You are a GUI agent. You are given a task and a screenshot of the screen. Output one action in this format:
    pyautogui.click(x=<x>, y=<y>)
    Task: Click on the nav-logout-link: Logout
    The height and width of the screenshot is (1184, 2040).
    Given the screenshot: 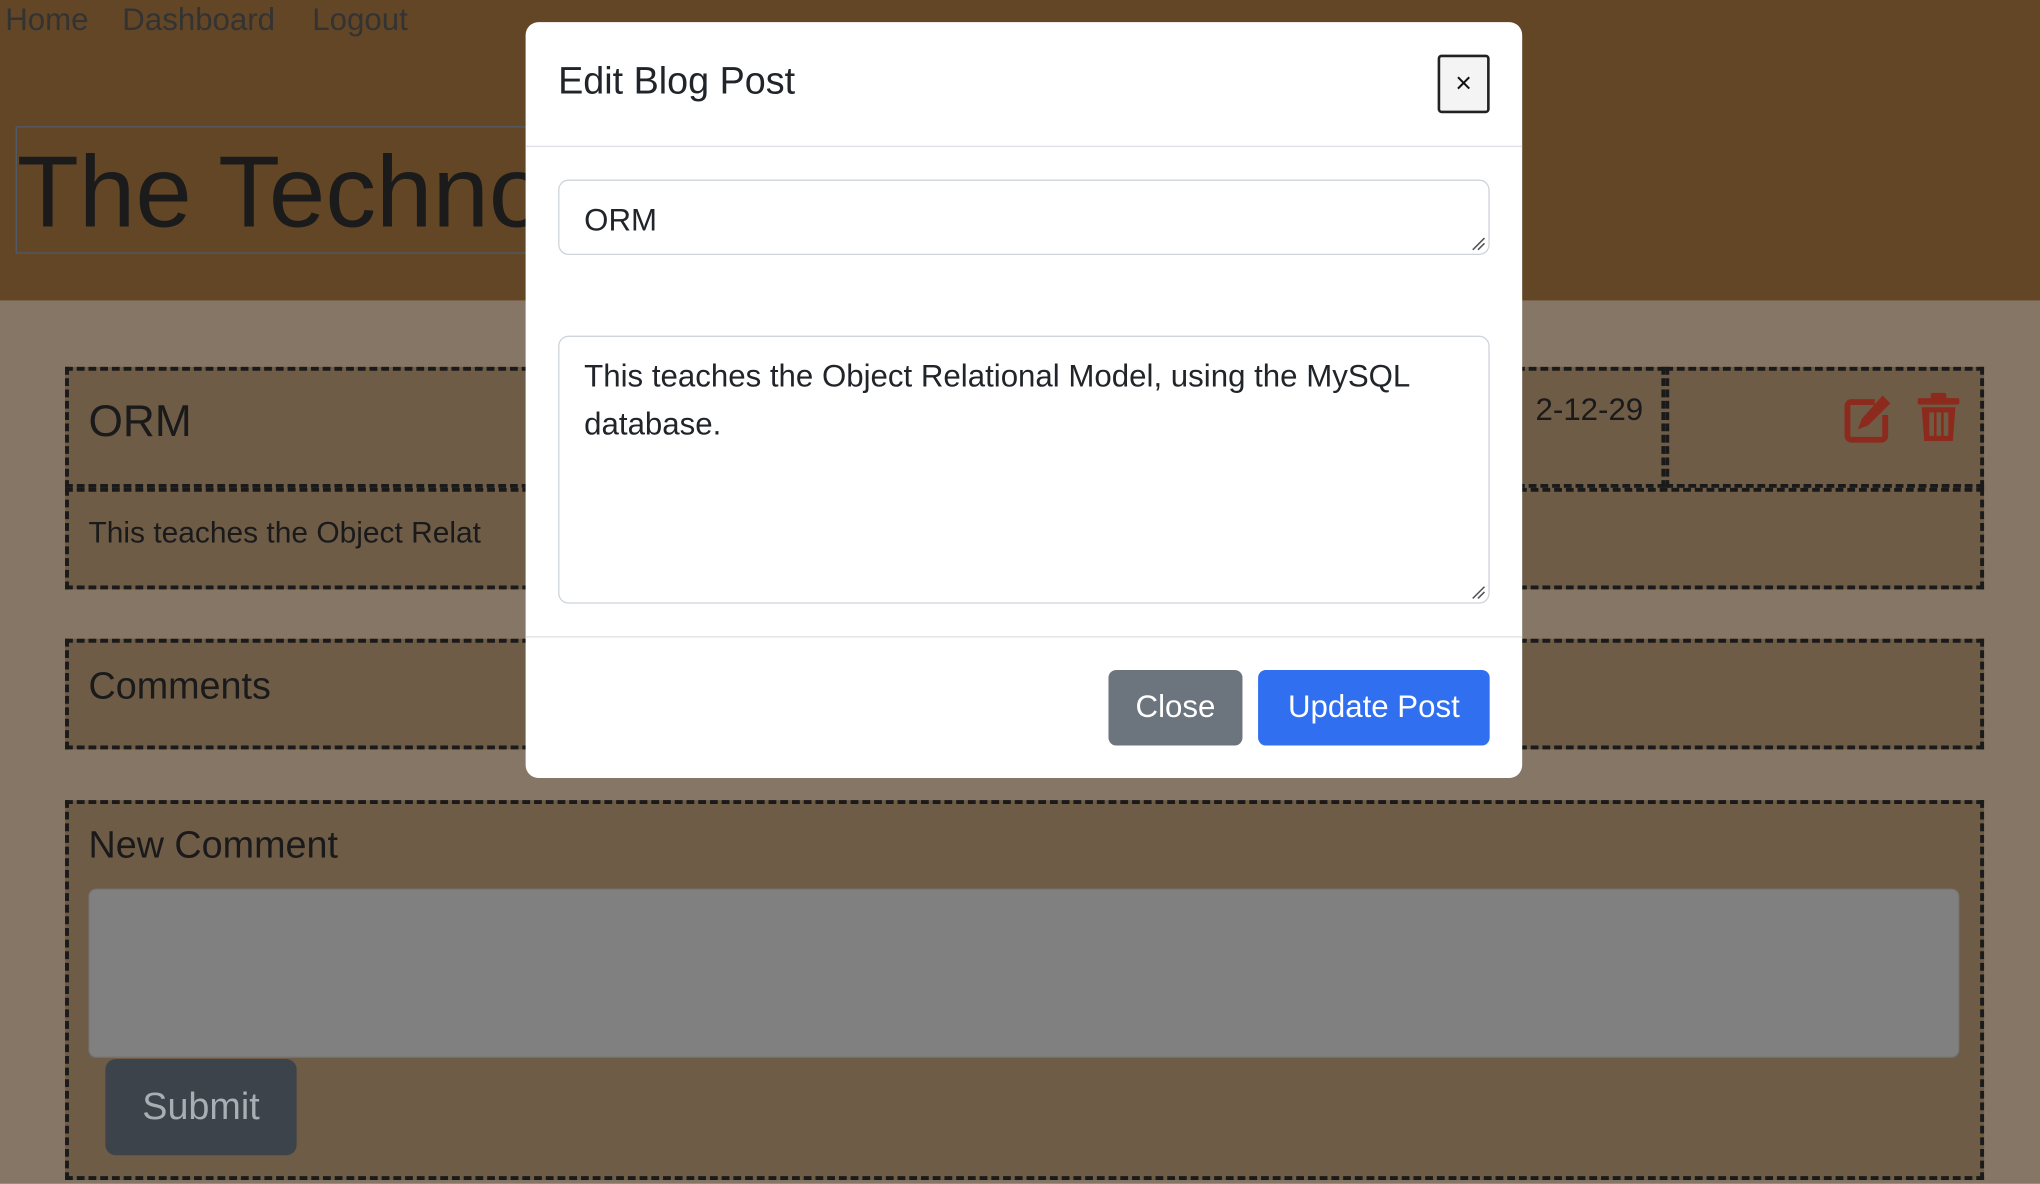 What is the action you would take?
    pyautogui.click(x=360, y=21)
    